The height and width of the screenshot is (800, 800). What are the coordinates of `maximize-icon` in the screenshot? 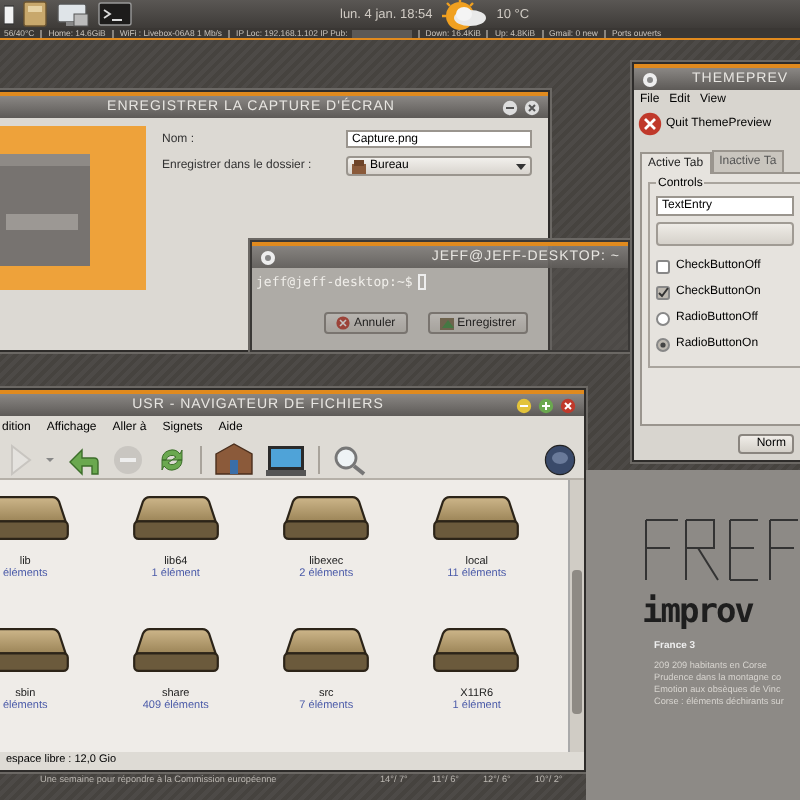 It's located at (546, 405).